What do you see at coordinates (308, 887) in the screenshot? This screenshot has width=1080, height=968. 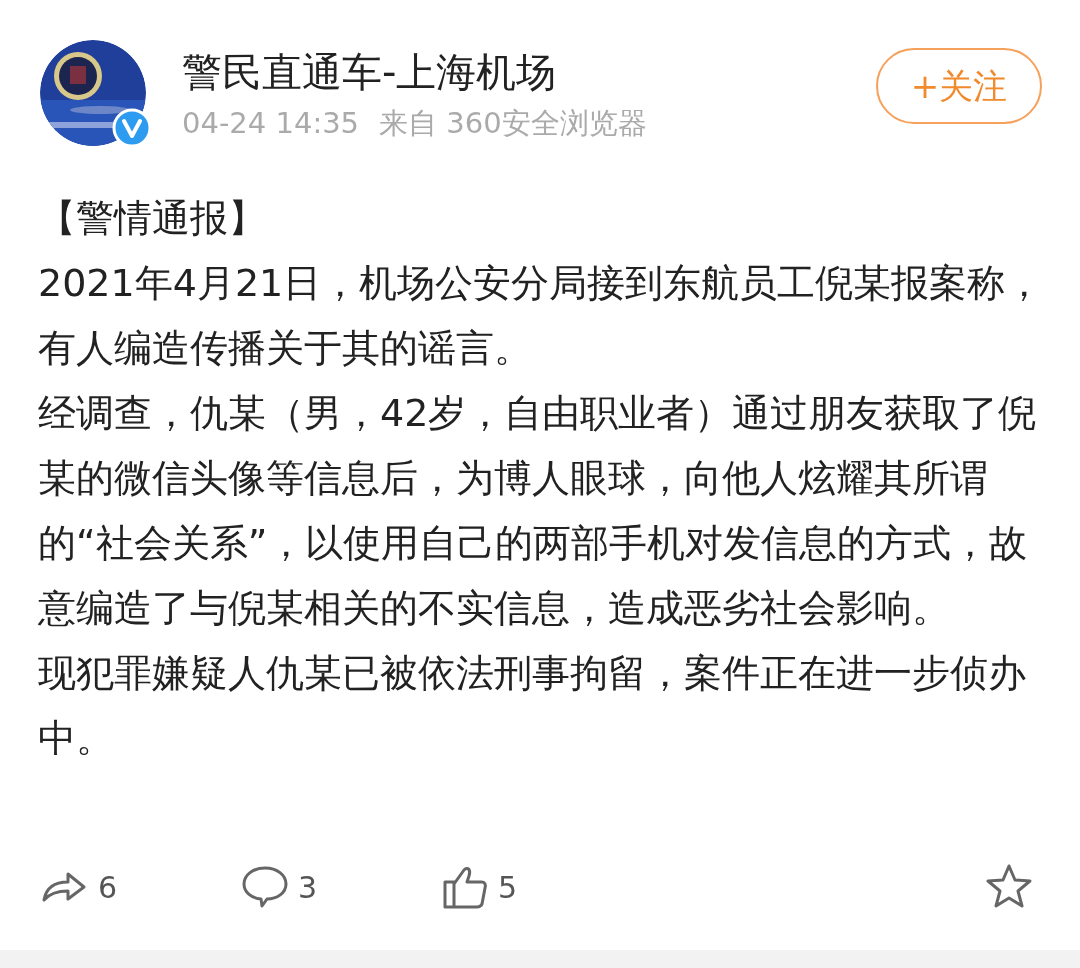 I see `action-count: 3` at bounding box center [308, 887].